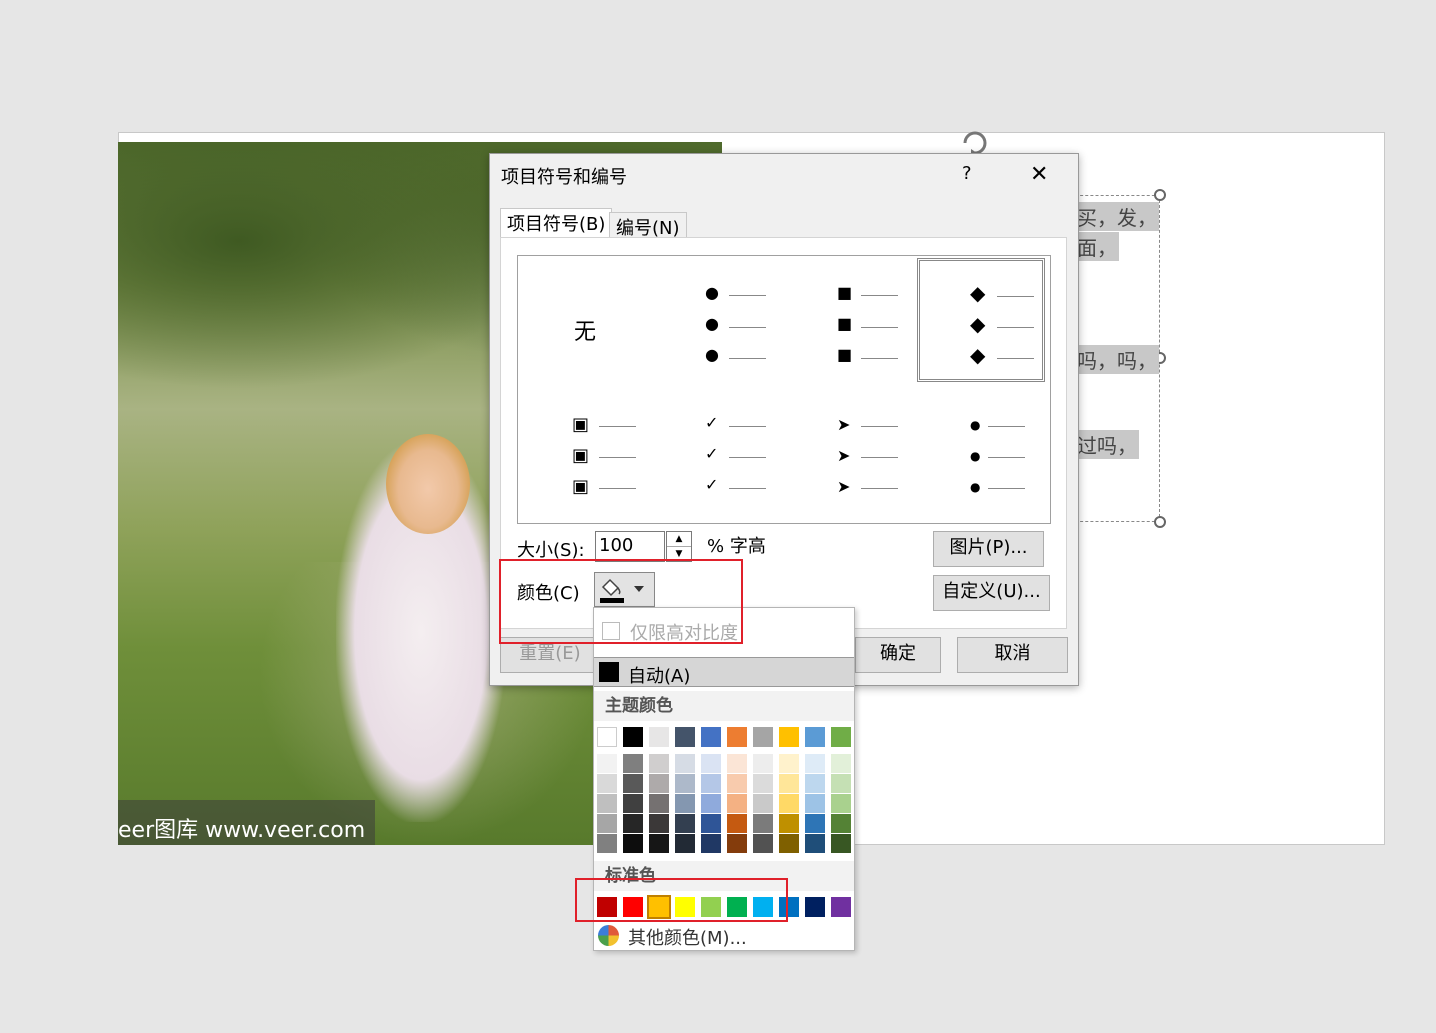 The image size is (1436, 1033). What do you see at coordinates (556, 223) in the screenshot?
I see `tab-bullets: 项目符号(B)` at bounding box center [556, 223].